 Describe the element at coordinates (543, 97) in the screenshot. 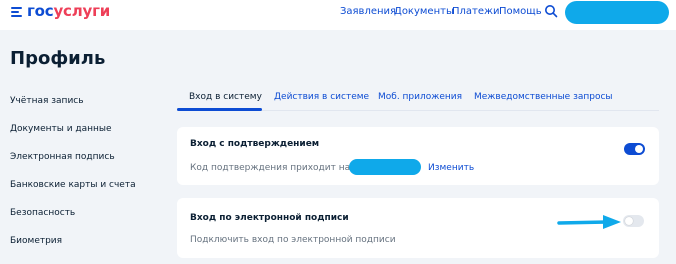

I see `tab-interagency-requests: Межведомственные запросы` at that location.